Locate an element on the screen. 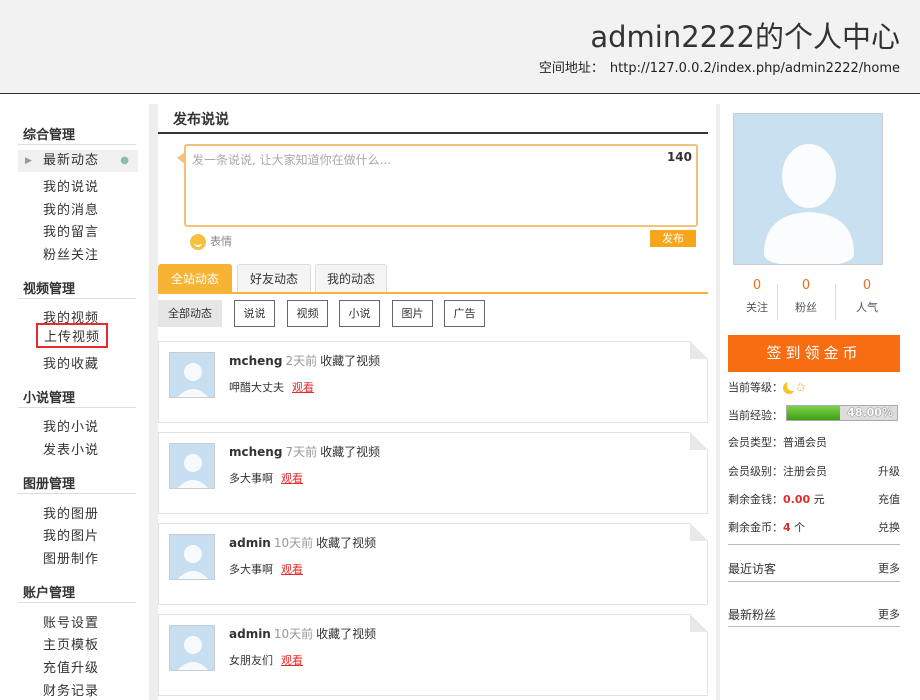 The height and width of the screenshot is (700, 920). filter-videos: 视频 is located at coordinates (307, 313).